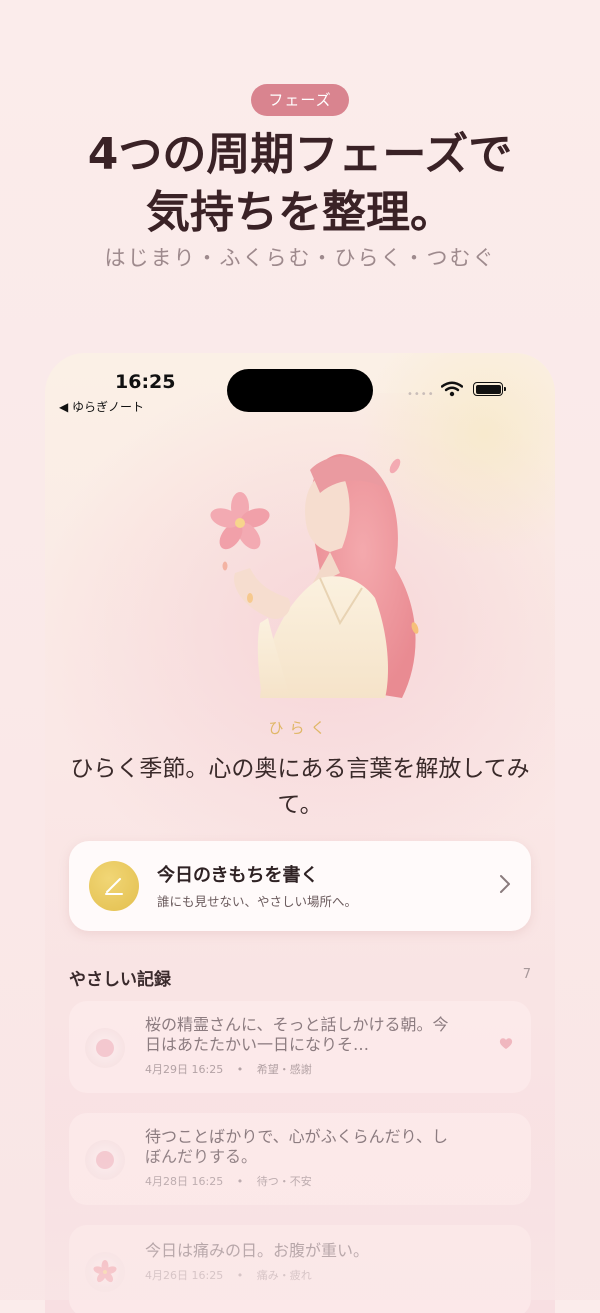  Describe the element at coordinates (101, 406) in the screenshot. I see `back-to-app-link: ◀ ゆらぎノート` at that location.